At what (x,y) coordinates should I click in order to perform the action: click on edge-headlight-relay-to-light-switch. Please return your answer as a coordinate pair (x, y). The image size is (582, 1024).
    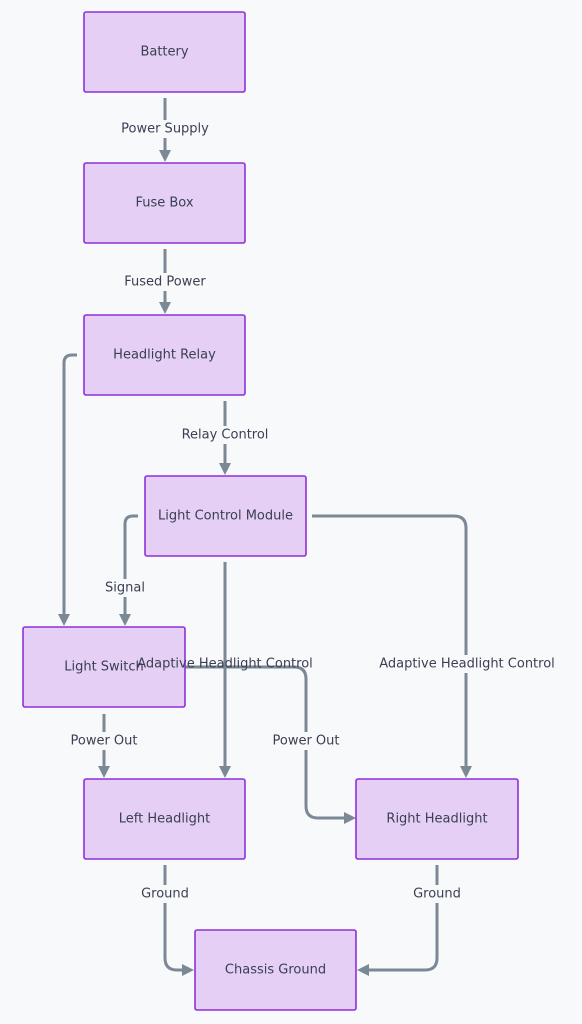
    Looking at the image, I should click on (67, 489).